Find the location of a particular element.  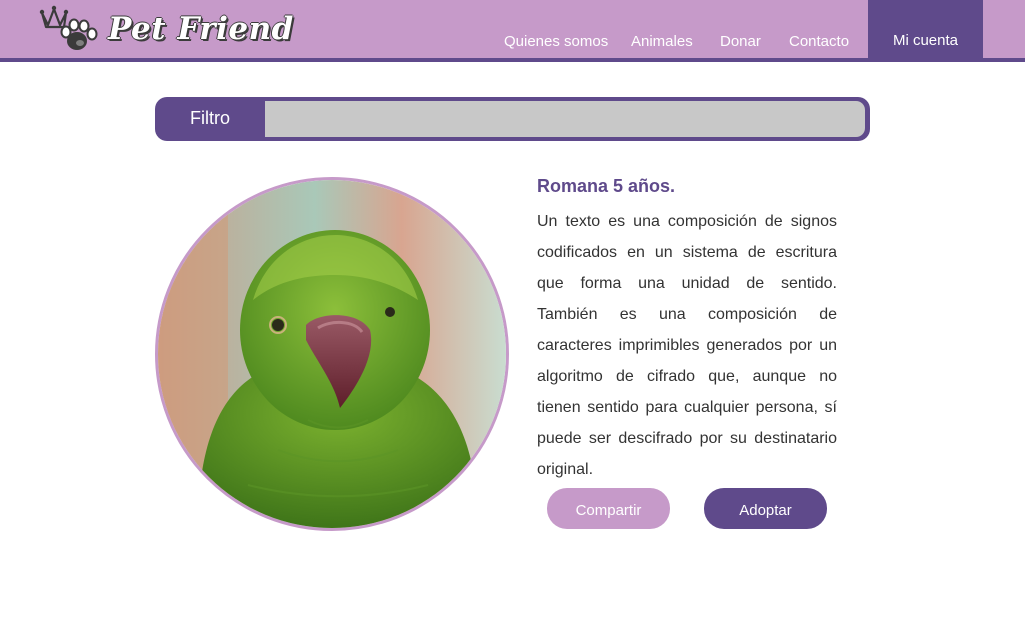

nav-link-animales: Animales is located at coordinates (662, 41).